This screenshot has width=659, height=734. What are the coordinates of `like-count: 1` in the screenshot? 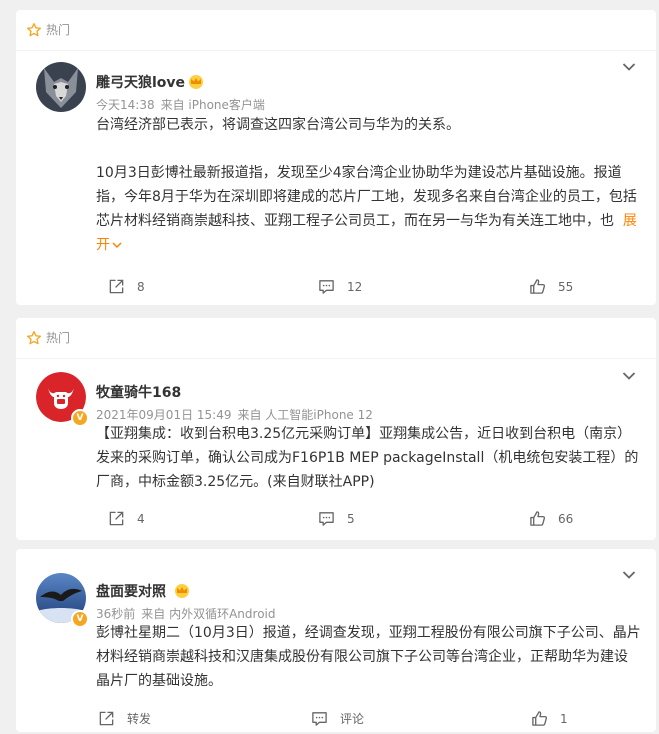 It's located at (564, 718).